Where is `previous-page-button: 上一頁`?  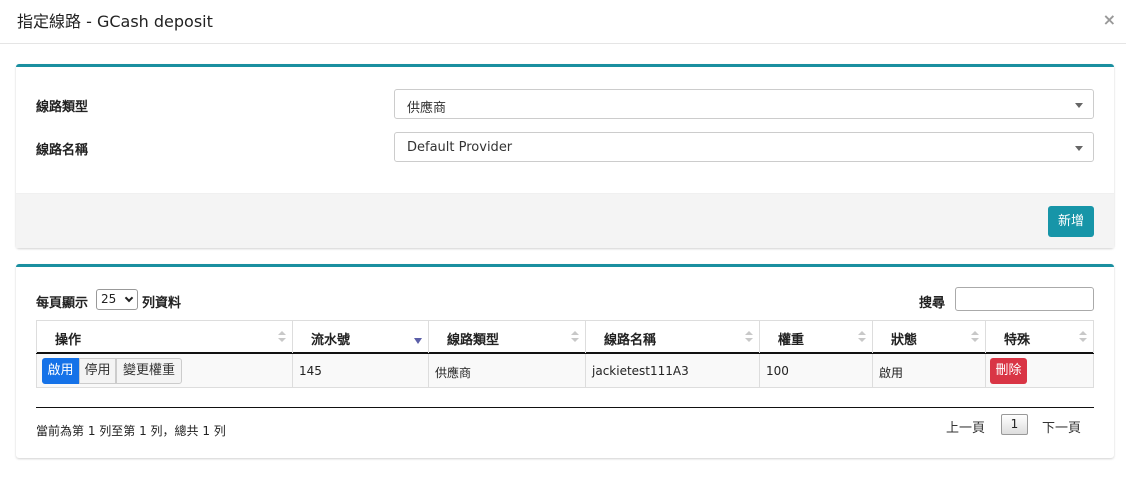 previous-page-button: 上一頁 is located at coordinates (965, 426).